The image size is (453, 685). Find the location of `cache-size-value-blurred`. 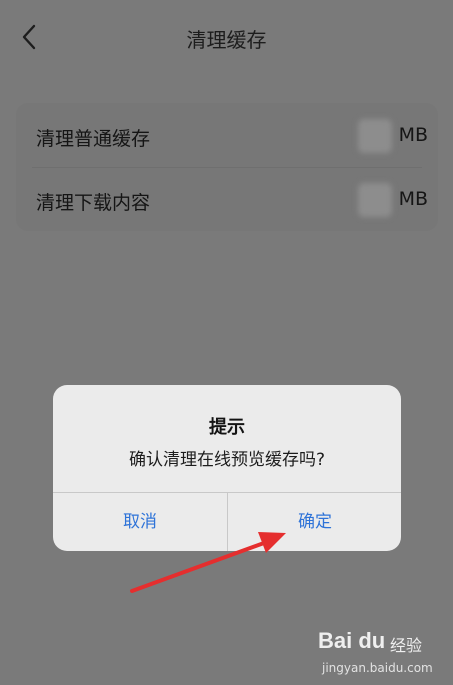

cache-size-value-blurred is located at coordinates (375, 136).